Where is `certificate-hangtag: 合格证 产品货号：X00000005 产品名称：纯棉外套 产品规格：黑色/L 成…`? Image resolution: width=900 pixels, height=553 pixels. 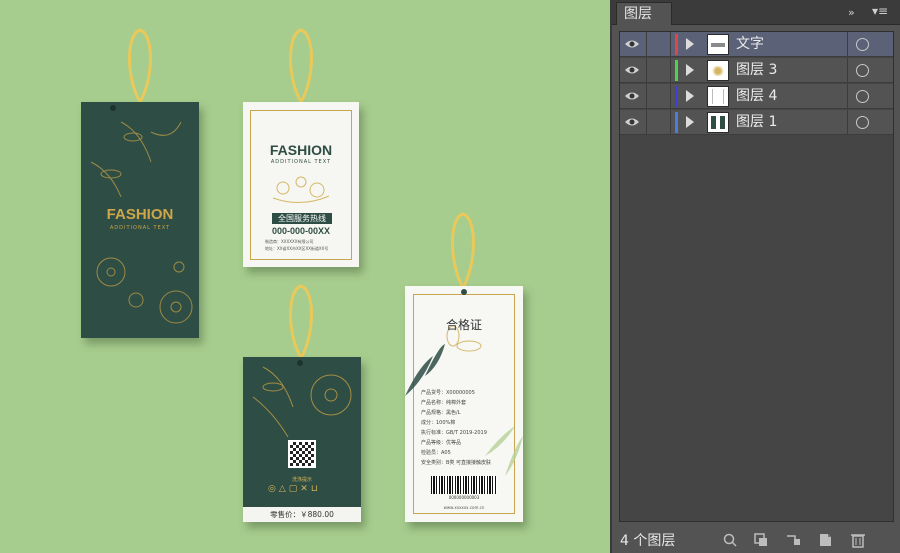
certificate-hangtag: 合格证 产品货号：X00000005 产品名称：纯棉外套 产品规格：黑色/L 成… is located at coordinates (464, 404).